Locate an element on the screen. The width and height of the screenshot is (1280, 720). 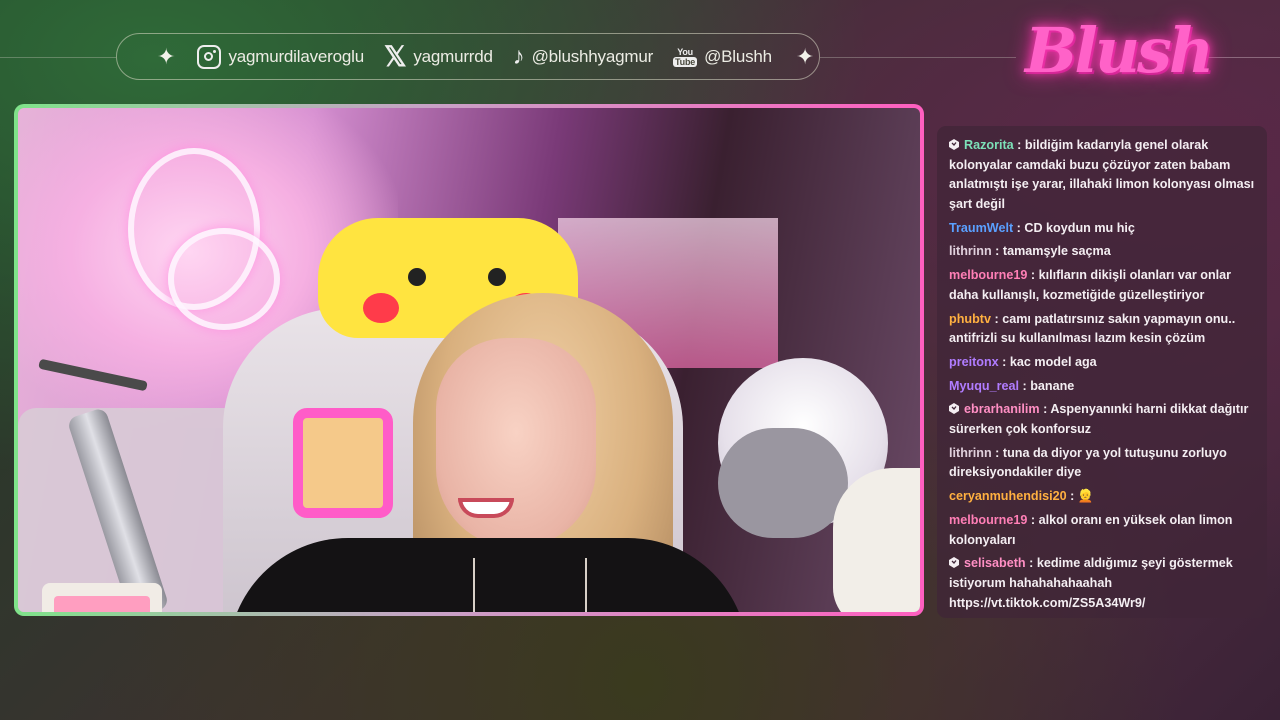
chat-message: ceryanmuhendisi20 : 👱 is located at coordinates (1103, 497).